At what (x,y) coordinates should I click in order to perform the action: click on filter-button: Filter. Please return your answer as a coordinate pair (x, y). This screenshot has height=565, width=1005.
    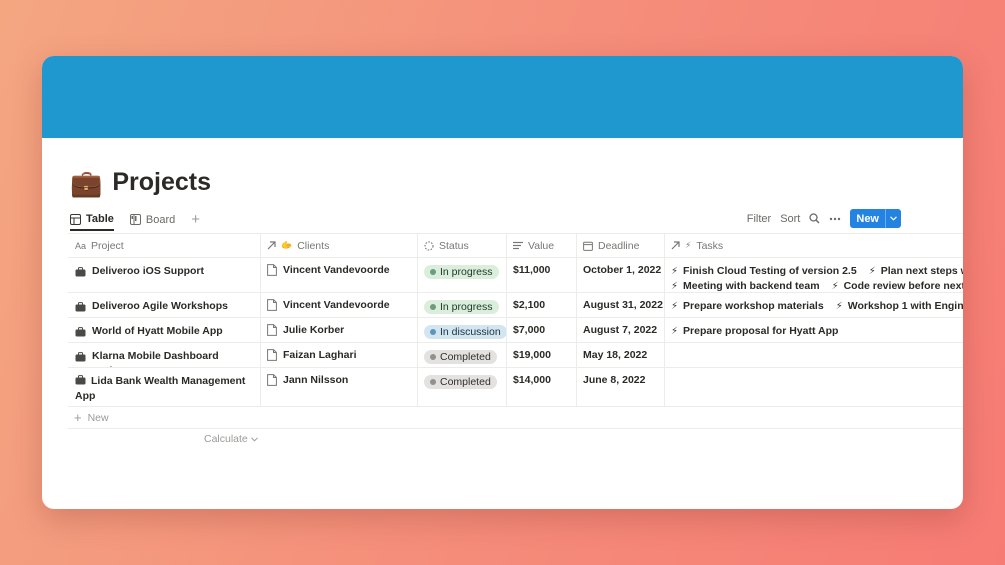
    Looking at the image, I should click on (759, 219).